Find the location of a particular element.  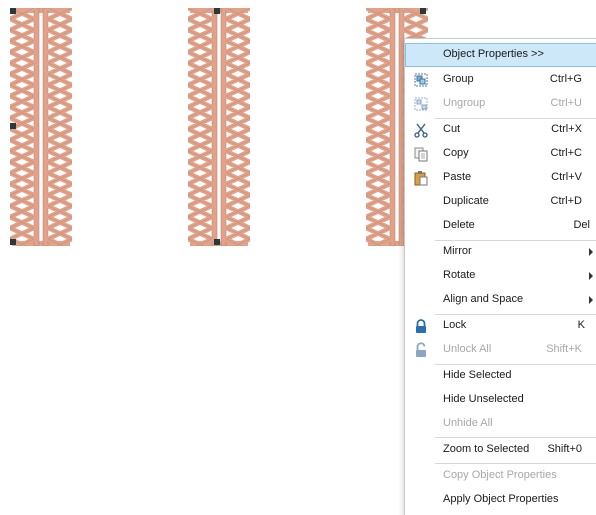

copy-icon is located at coordinates (421, 154).